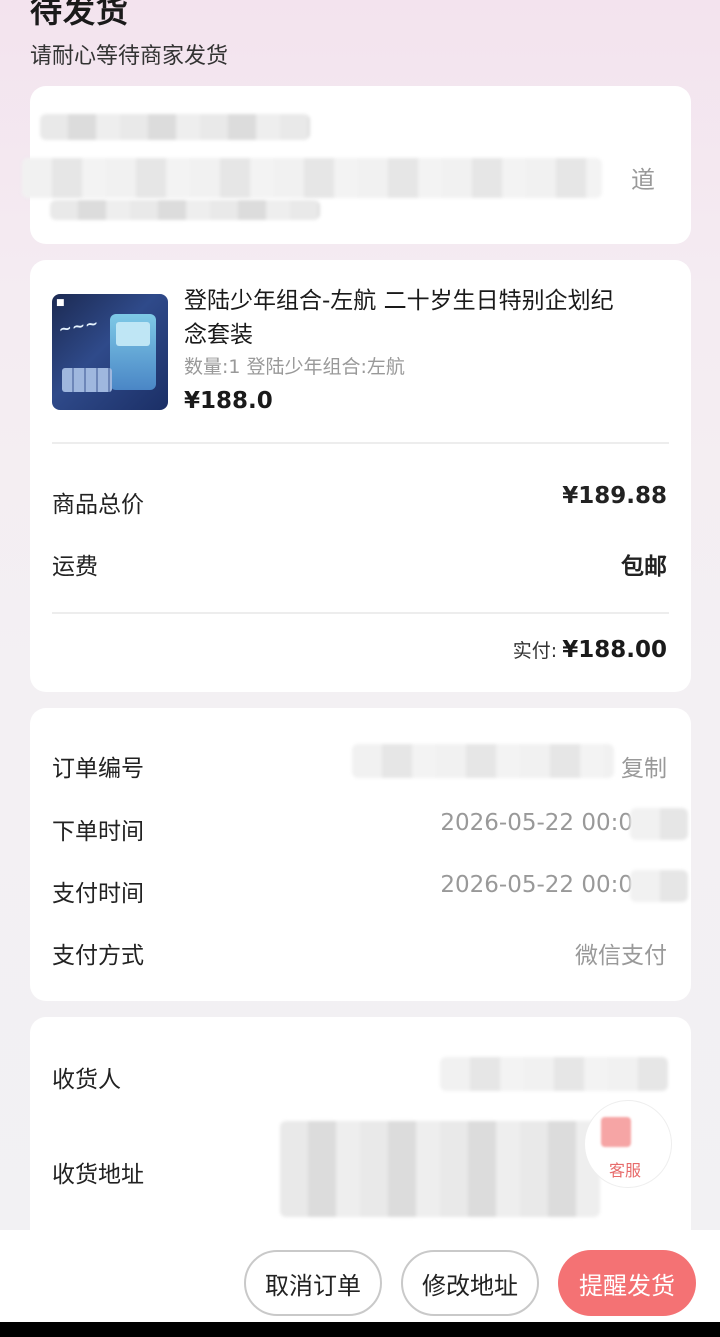 The height and width of the screenshot is (1337, 720). Describe the element at coordinates (554, 1074) in the screenshot. I see `redacted-receiver-name` at that location.